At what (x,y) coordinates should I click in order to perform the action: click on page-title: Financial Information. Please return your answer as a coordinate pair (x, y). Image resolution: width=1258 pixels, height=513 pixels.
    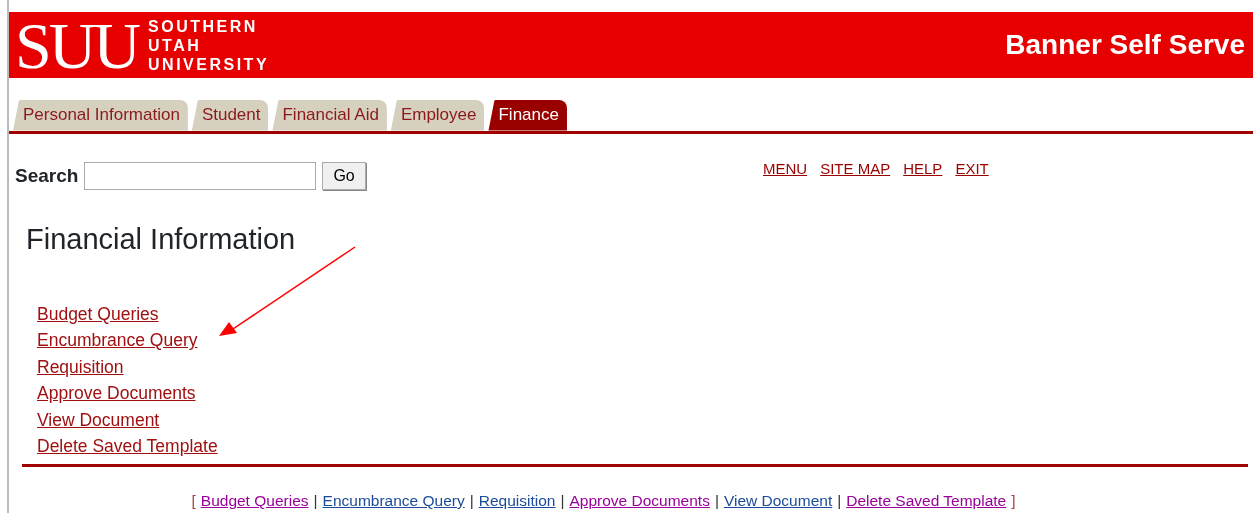
    Looking at the image, I should click on (161, 239).